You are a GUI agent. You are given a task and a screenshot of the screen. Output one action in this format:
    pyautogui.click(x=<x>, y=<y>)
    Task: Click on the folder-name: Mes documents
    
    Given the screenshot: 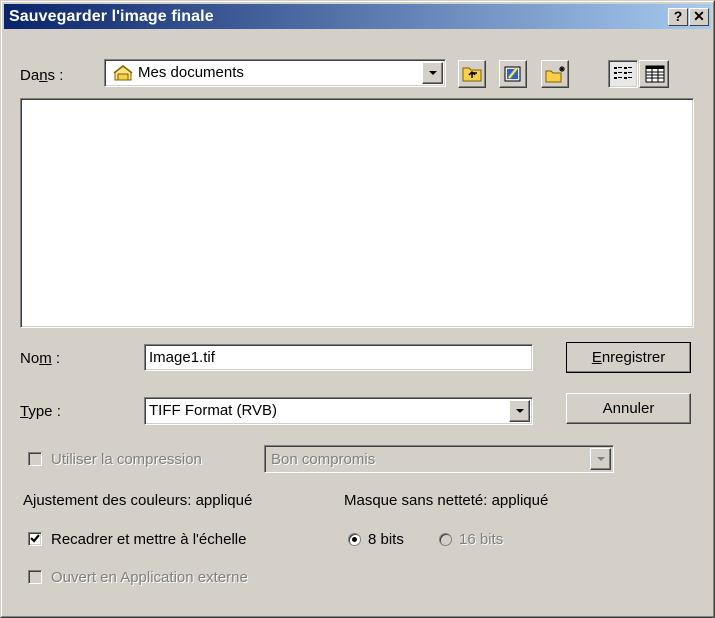 What is the action you would take?
    pyautogui.click(x=191, y=72)
    